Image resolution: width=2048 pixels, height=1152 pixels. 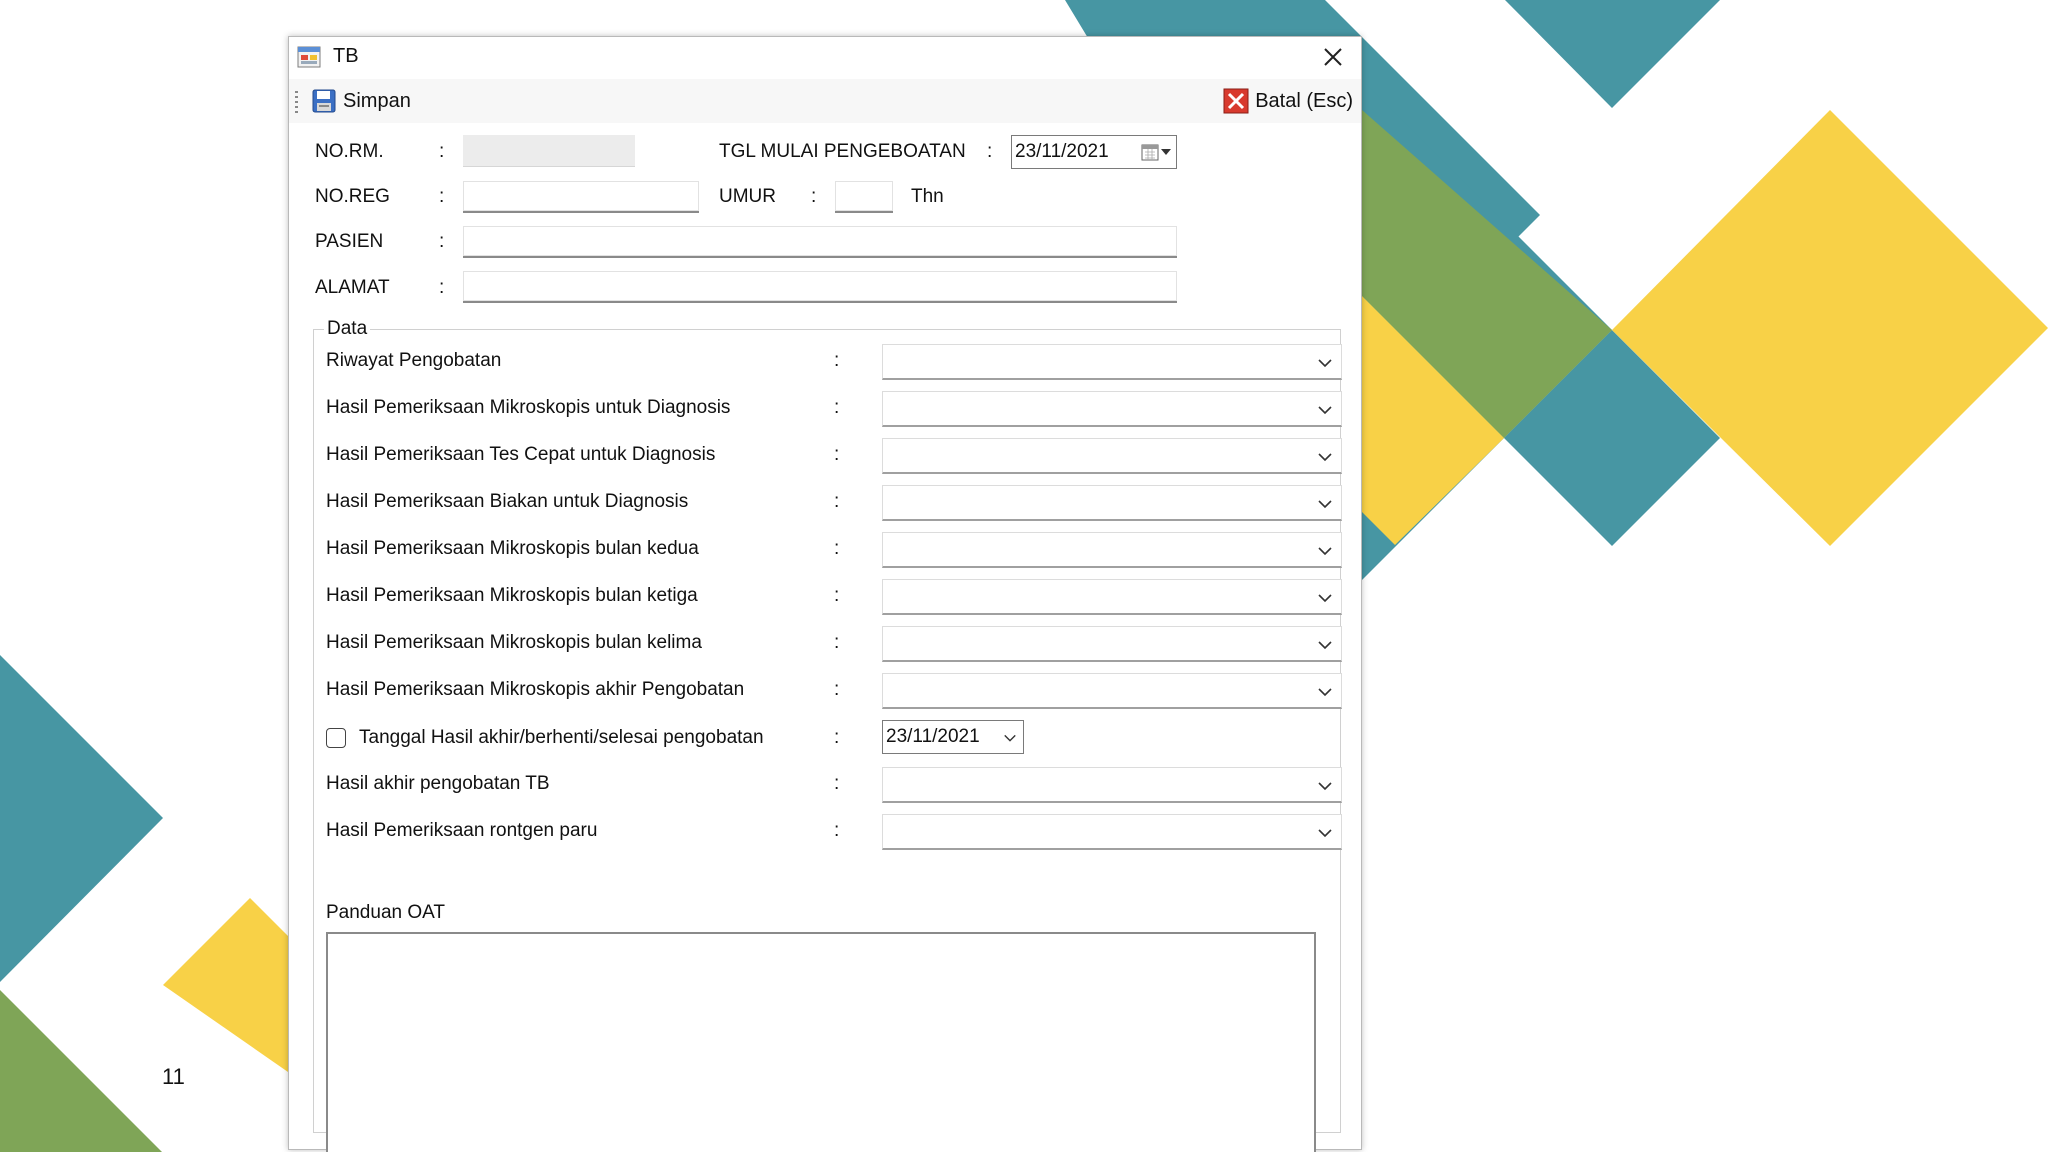 I want to click on floppy-disk-icon, so click(x=324, y=101).